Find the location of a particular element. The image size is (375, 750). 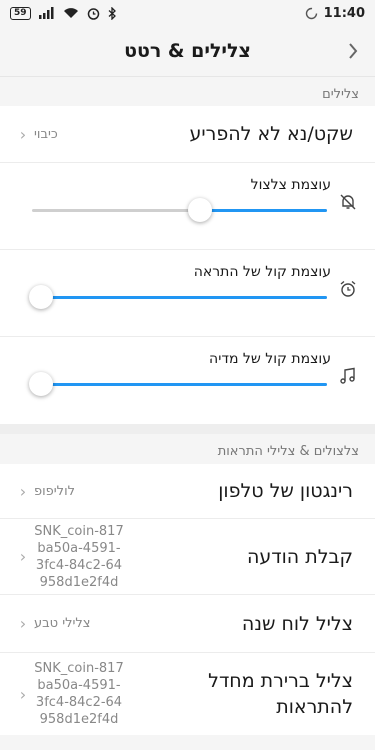

ringtone-row: רינגטון של טלפון לוליפופ ‹ is located at coordinates (187, 491).